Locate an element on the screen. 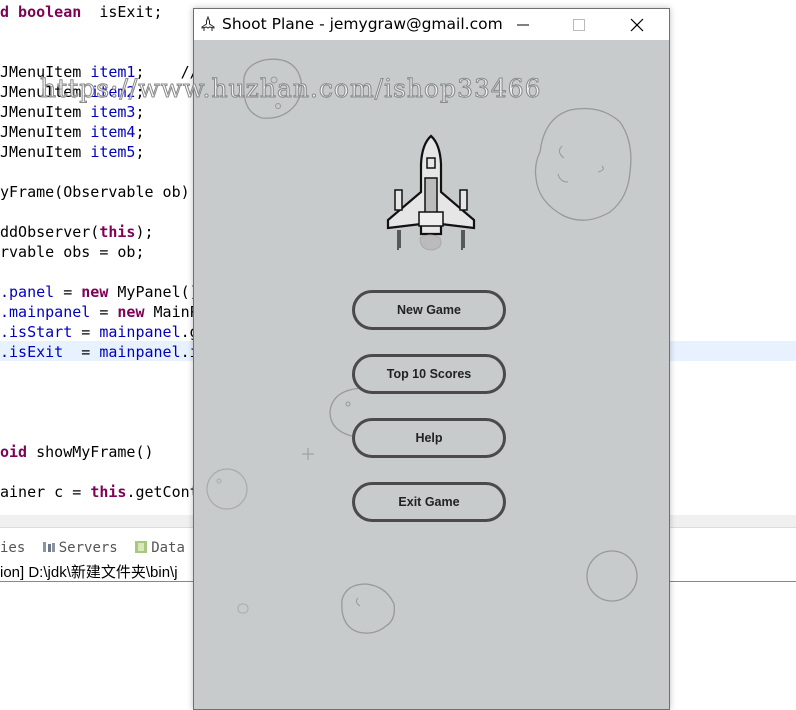 Image resolution: width=796 pixels, height=710 pixels. code-line: JMenuItem item5; is located at coordinates (72, 152).